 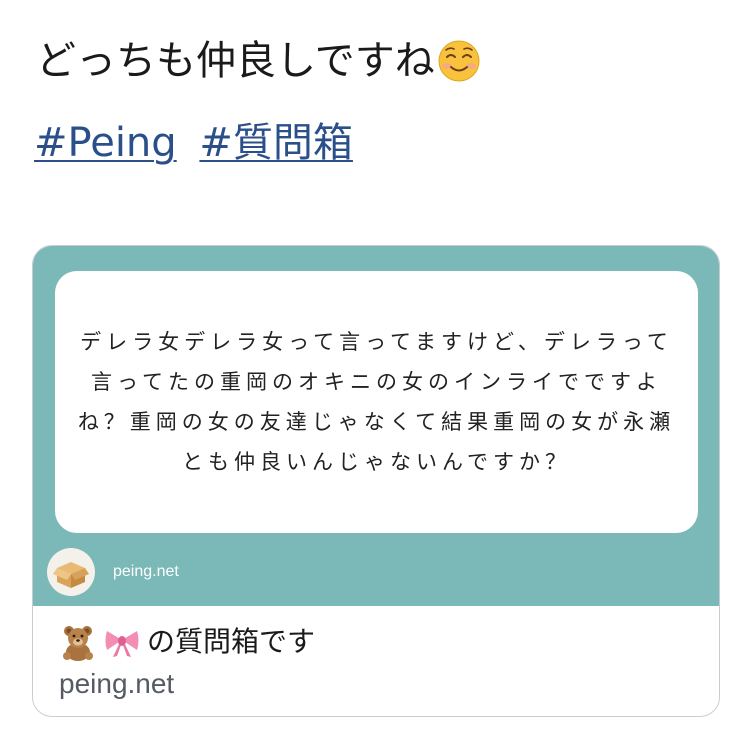 I want to click on hashtag-link-question-box: #質問箱, so click(x=276, y=143).